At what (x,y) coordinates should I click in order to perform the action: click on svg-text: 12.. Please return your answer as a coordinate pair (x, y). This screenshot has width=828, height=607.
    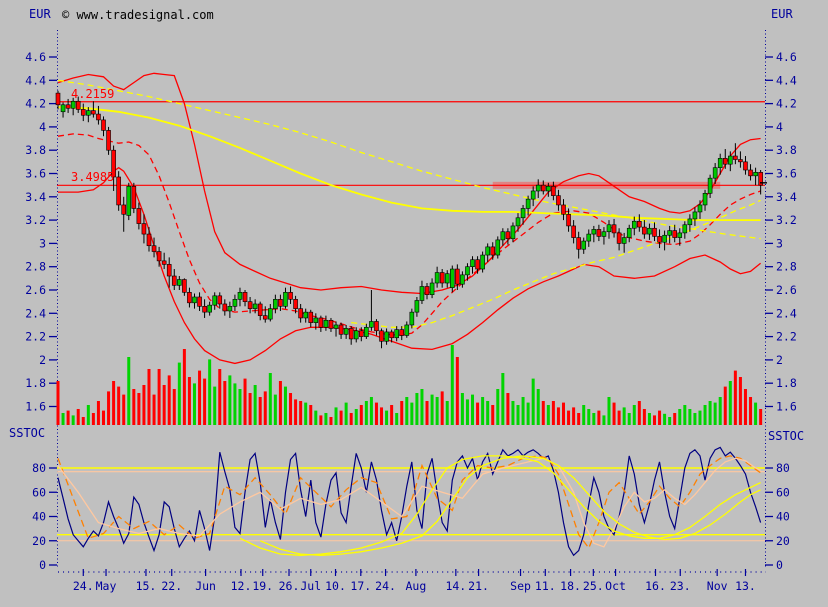
    Looking at the image, I should click on (241, 586).